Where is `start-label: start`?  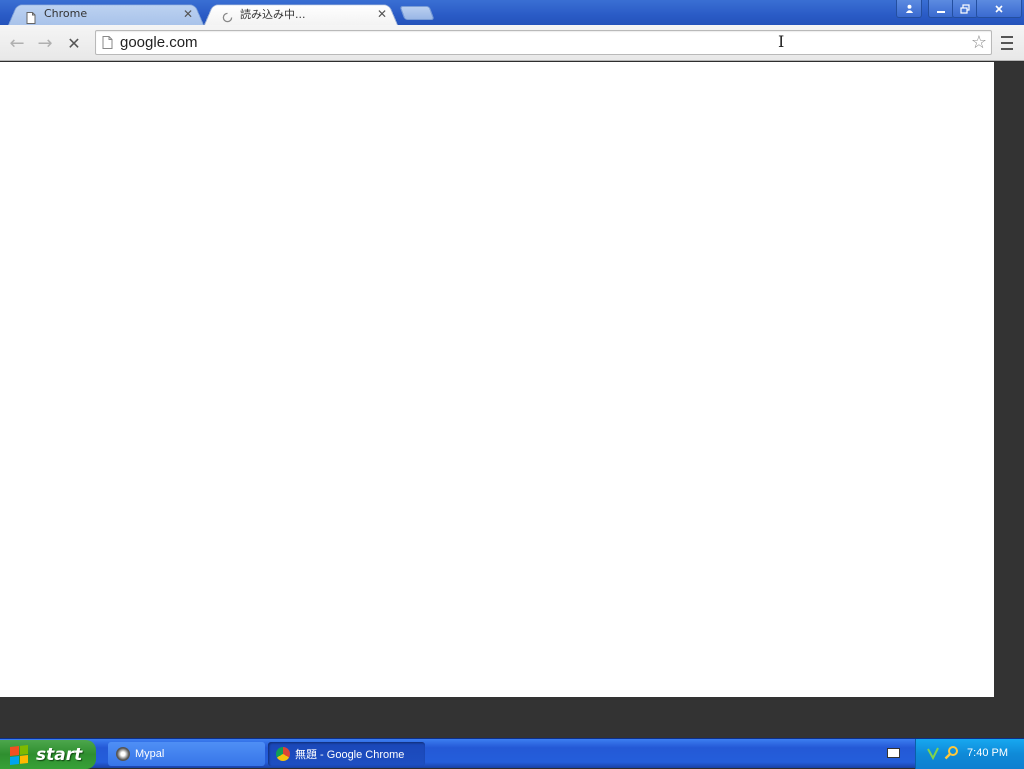
start-label: start is located at coordinates (59, 754).